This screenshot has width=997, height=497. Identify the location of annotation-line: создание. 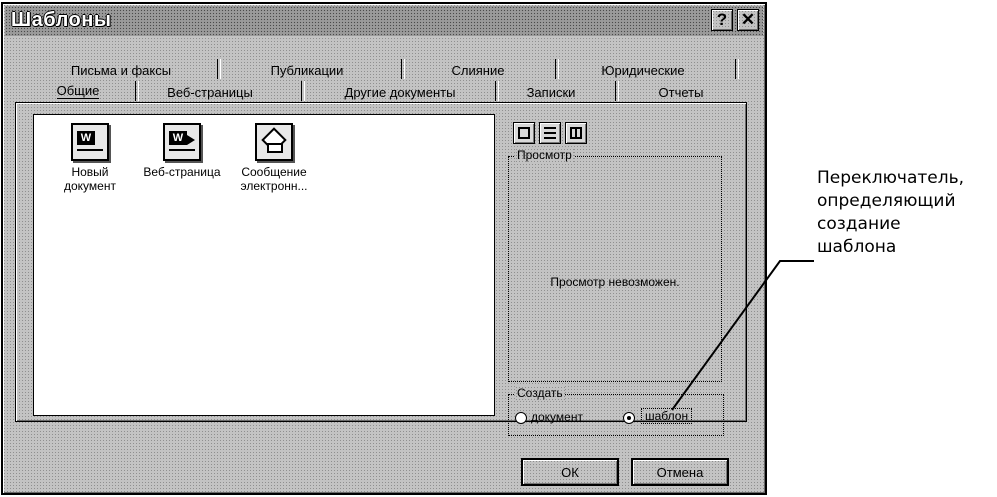
(859, 224).